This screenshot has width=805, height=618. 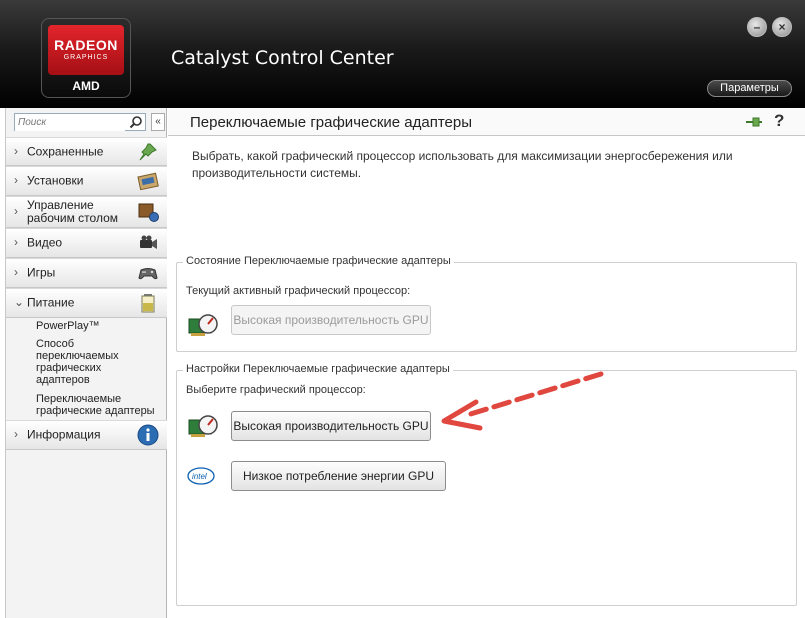 I want to click on close-button: ×, so click(x=782, y=27).